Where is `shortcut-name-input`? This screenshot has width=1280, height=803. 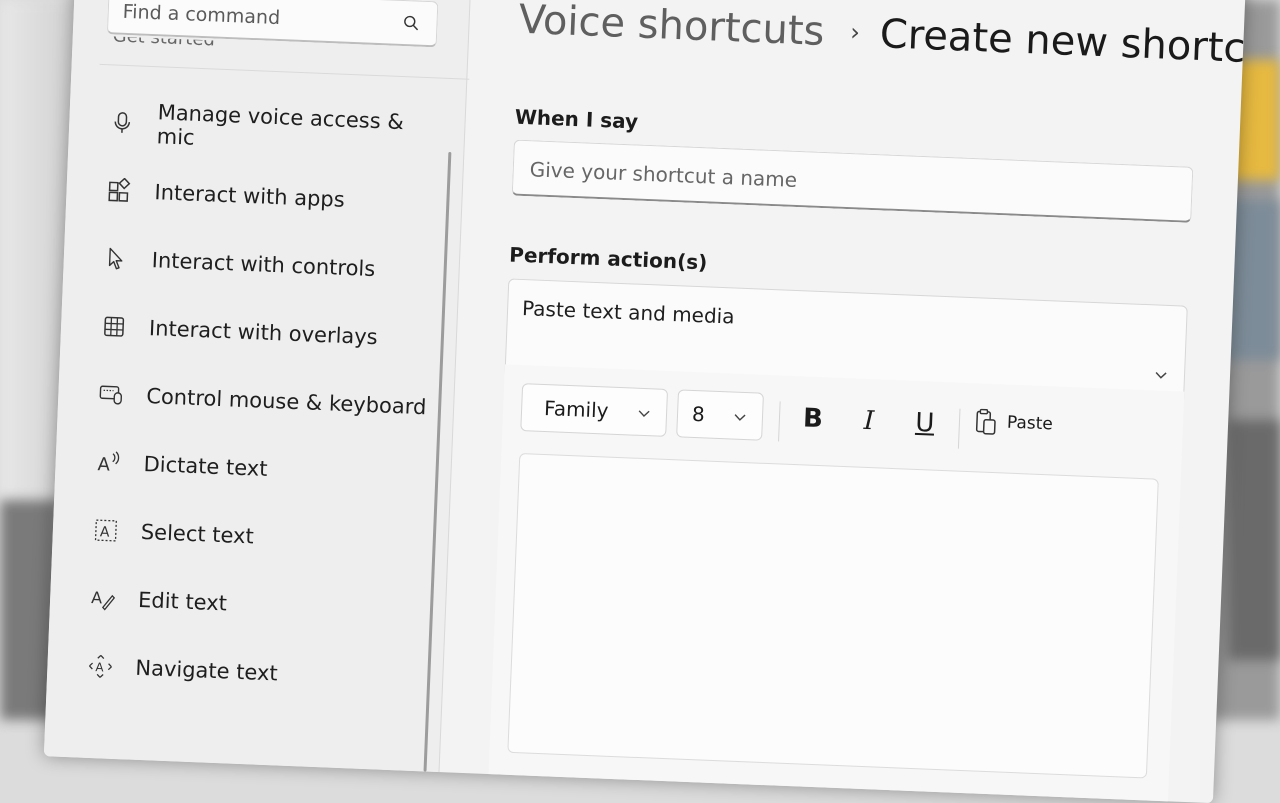
shortcut-name-input is located at coordinates (849, 182).